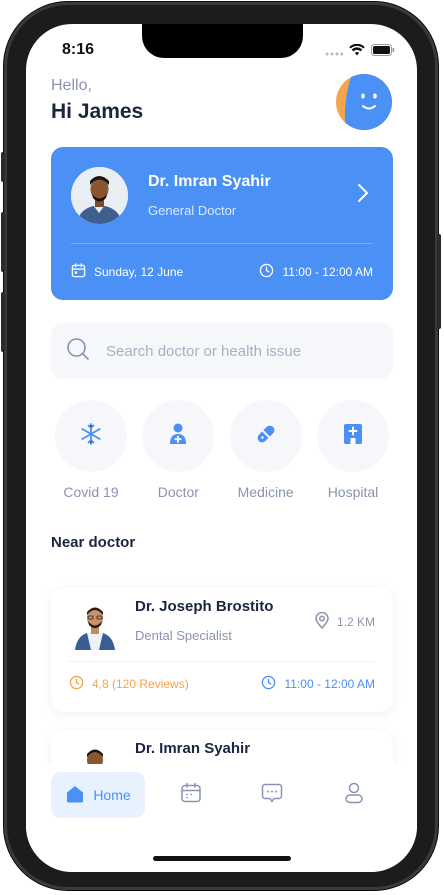 Image resolution: width=444 pixels, height=895 pixels. Describe the element at coordinates (192, 210) in the screenshot. I see `appointment-doctor-specialty: General Doctor` at that location.